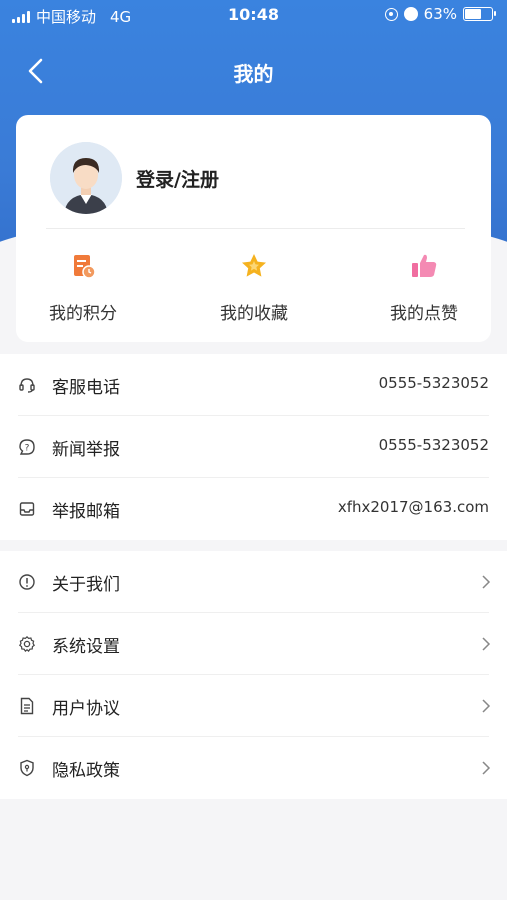  What do you see at coordinates (253, 509) in the screenshot?
I see `list-item-report-email: 举报邮箱 xfhx2017@163.com` at bounding box center [253, 509].